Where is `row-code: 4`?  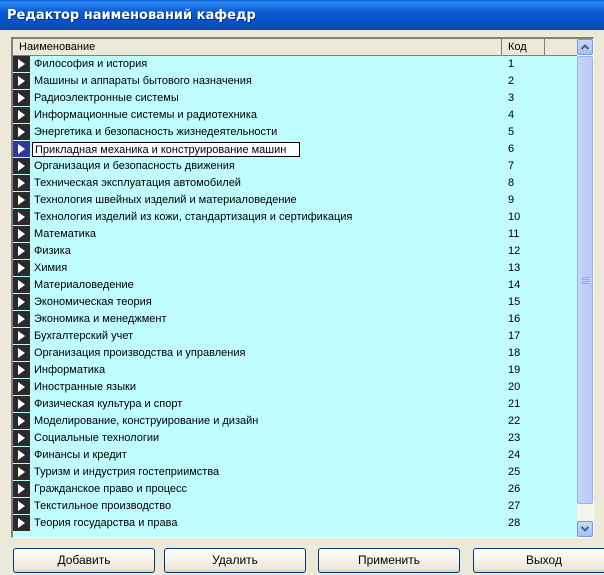
row-code: 4 is located at coordinates (523, 115).